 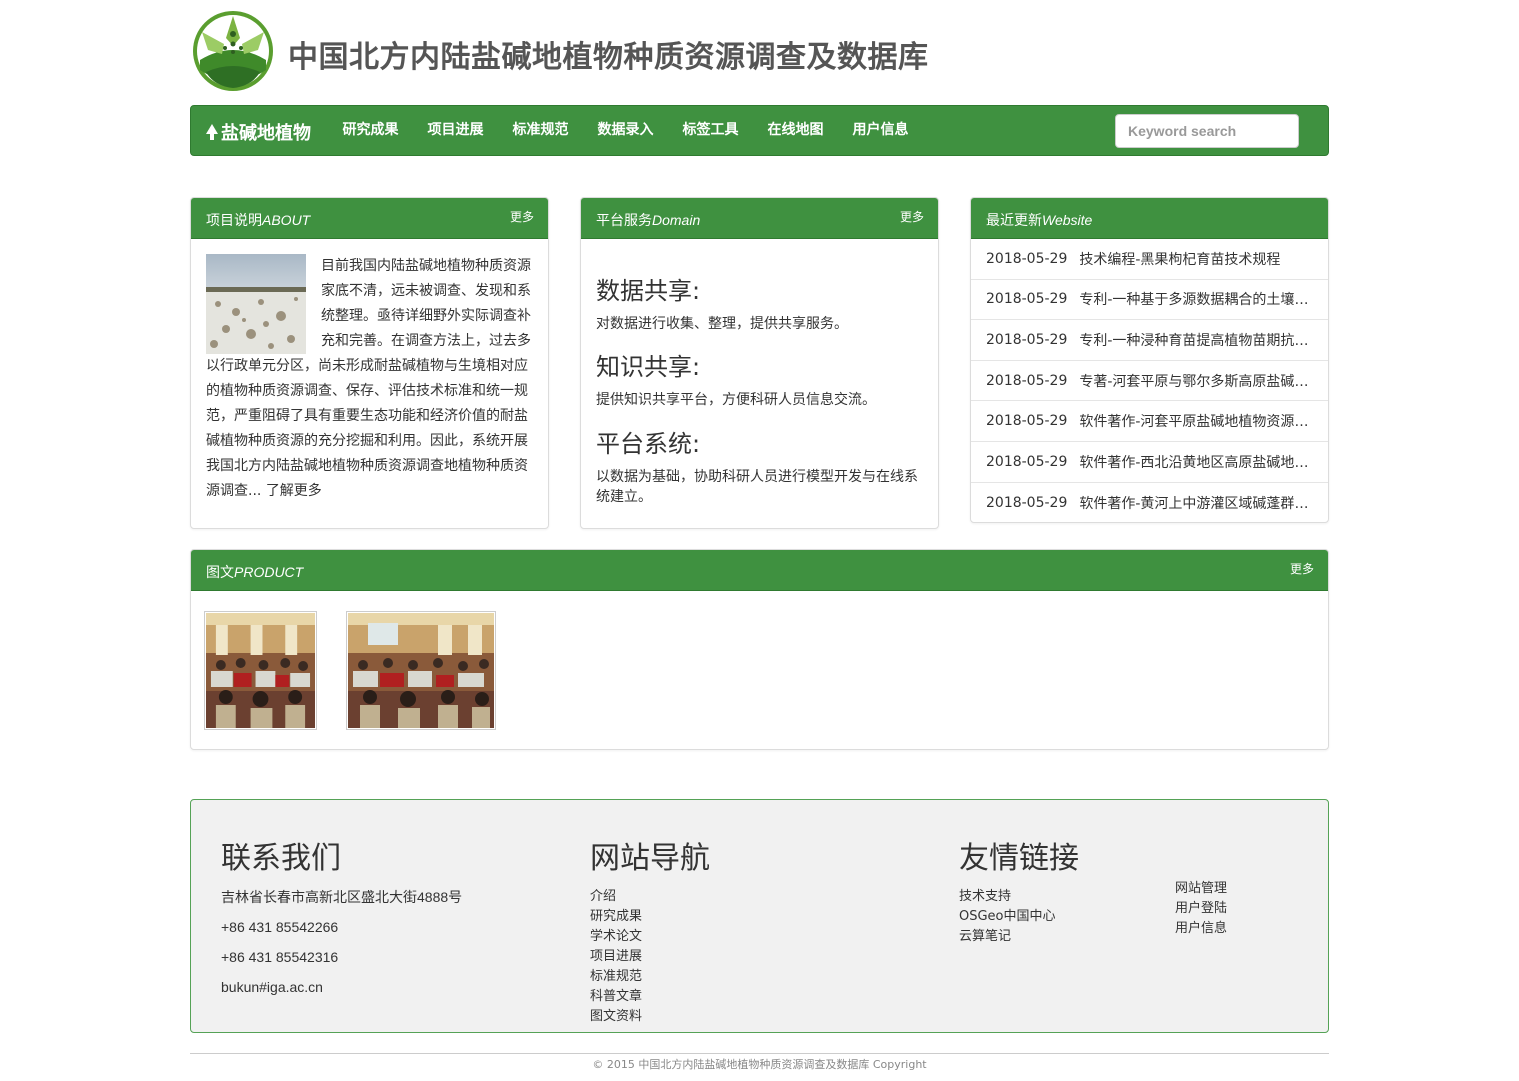 What do you see at coordinates (281, 858) in the screenshot?
I see `footer-contact-heading: 联系我们` at bounding box center [281, 858].